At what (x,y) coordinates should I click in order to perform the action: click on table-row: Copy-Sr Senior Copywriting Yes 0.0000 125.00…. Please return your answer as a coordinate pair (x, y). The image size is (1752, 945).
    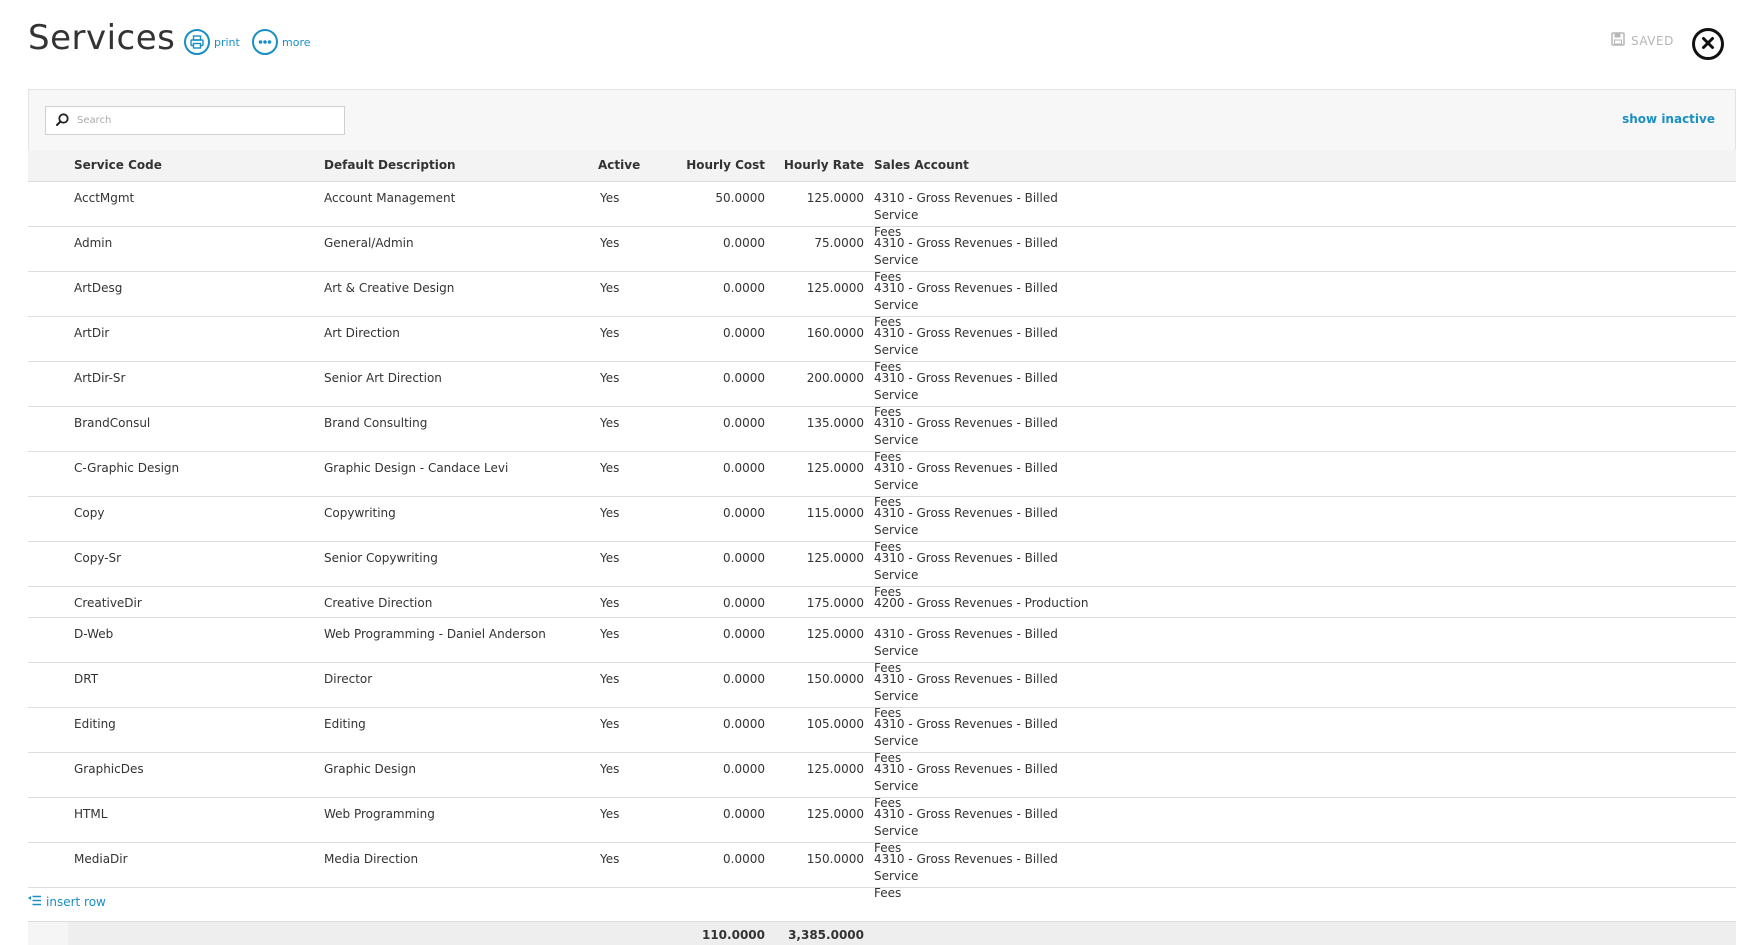
    Looking at the image, I should click on (882, 570).